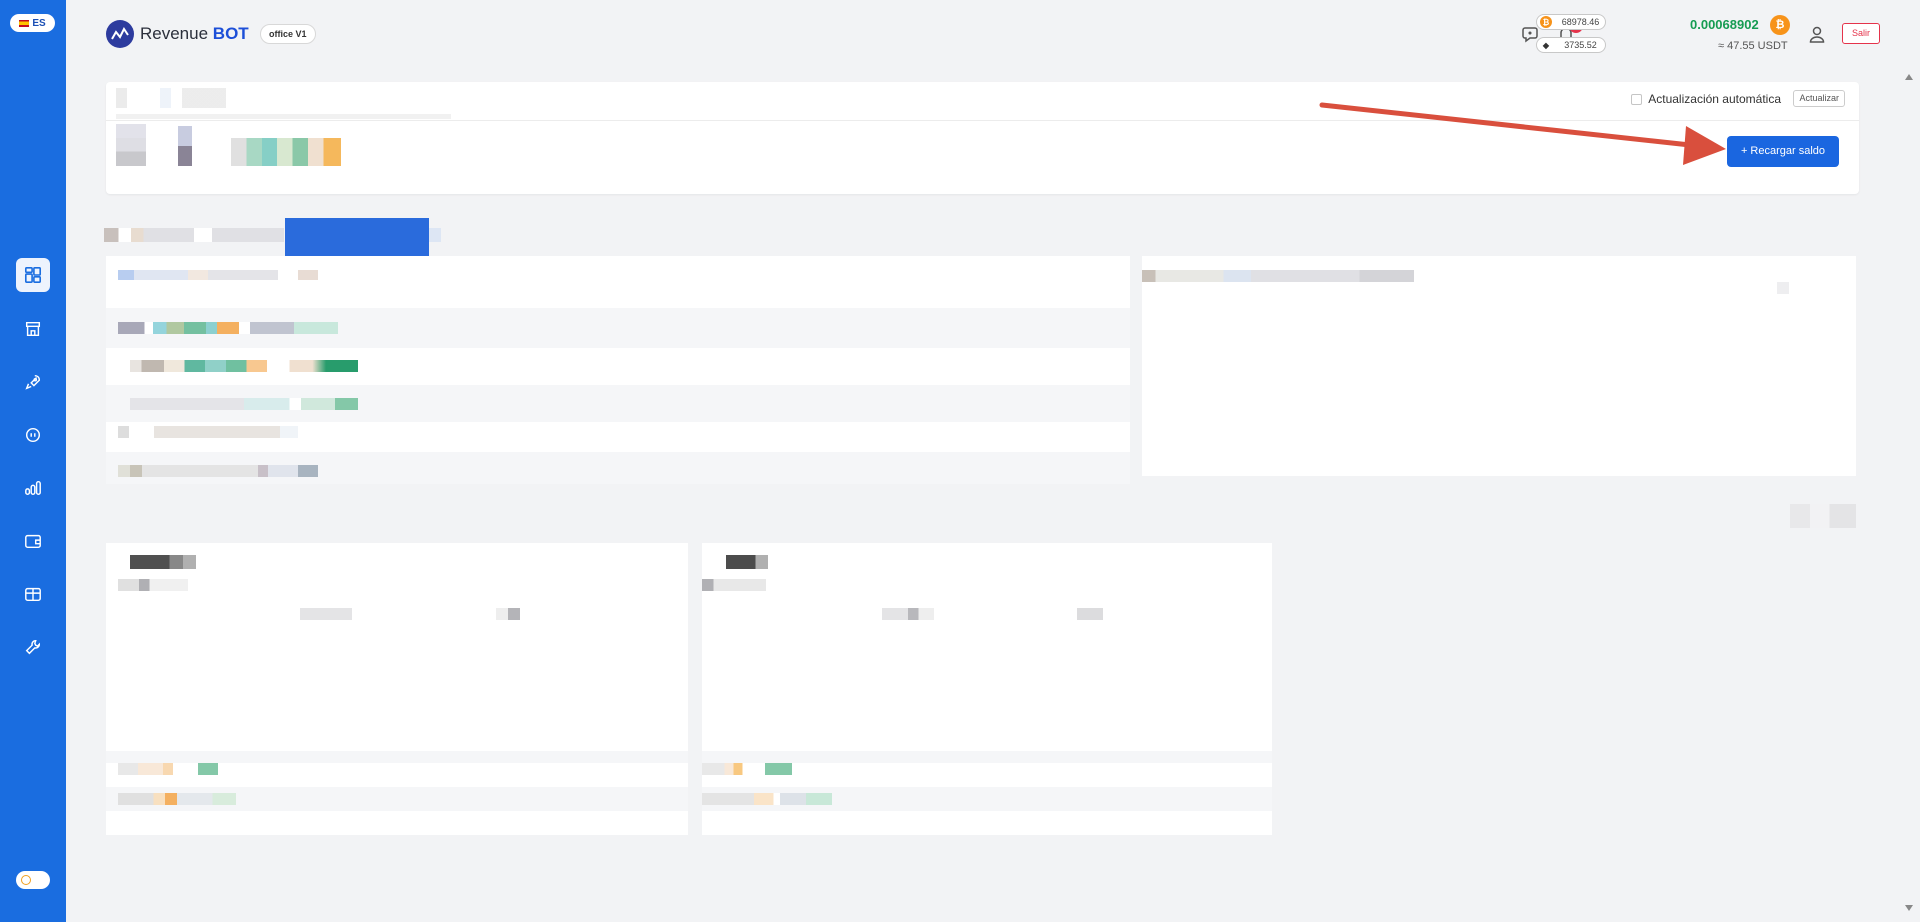  I want to click on btc-price-pill: ₿ 68978.46, so click(1571, 22).